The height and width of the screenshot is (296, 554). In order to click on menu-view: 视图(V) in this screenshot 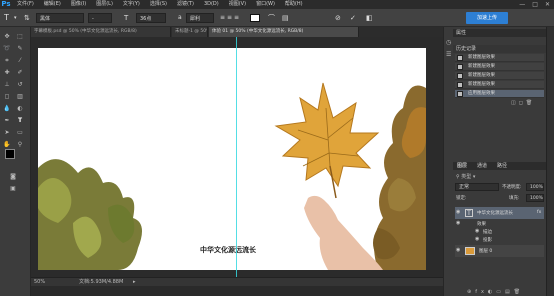, I will do `click(237, 4)`.